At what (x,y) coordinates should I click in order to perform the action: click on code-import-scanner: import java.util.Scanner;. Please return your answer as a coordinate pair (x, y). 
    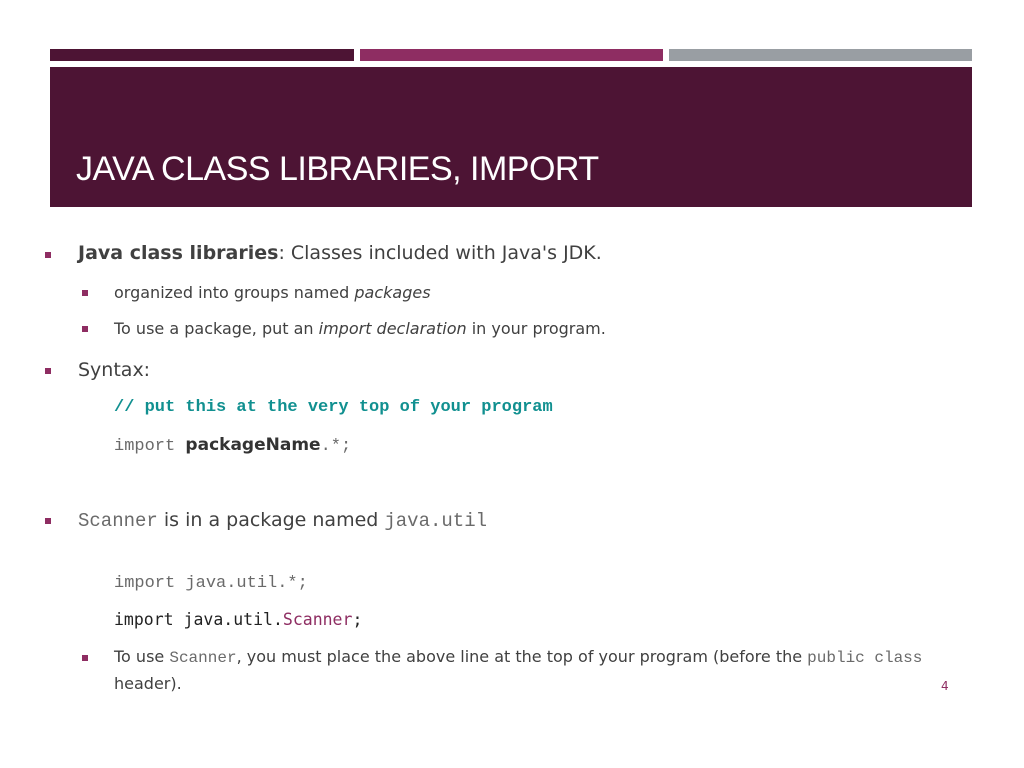
    Looking at the image, I should click on (238, 619).